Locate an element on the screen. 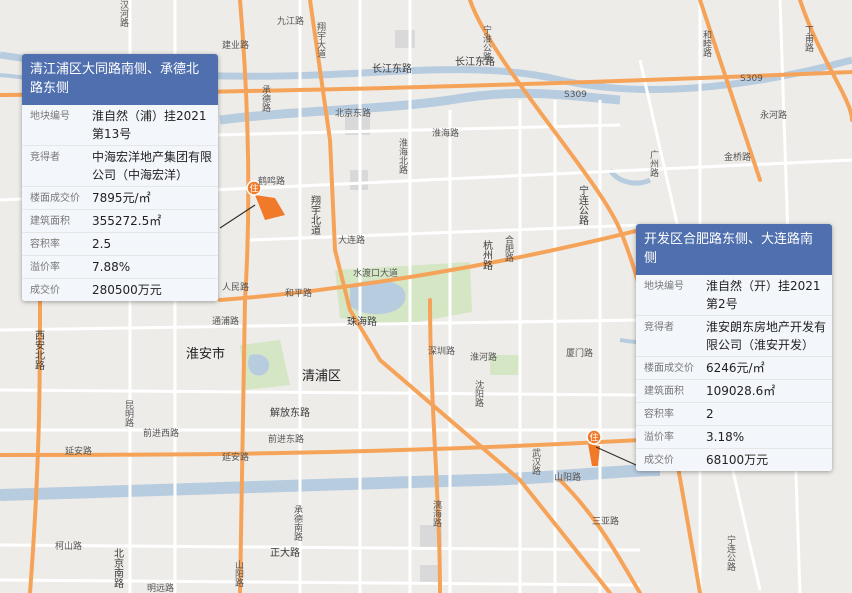 This screenshot has height=593, width=852. card-row-parcel-id: 地块编号 淮自然（浦）挂2021第13号 is located at coordinates (120, 125).